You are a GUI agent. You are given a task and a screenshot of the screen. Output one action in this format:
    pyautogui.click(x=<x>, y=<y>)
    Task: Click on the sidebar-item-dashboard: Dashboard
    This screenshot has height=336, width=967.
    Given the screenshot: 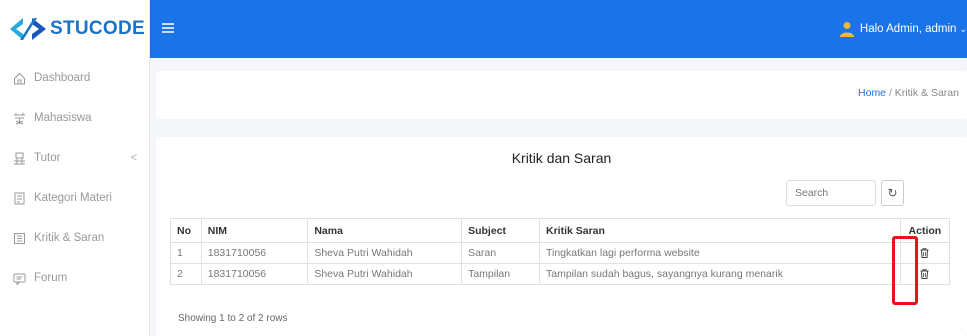 What is the action you would take?
    pyautogui.click(x=74, y=78)
    